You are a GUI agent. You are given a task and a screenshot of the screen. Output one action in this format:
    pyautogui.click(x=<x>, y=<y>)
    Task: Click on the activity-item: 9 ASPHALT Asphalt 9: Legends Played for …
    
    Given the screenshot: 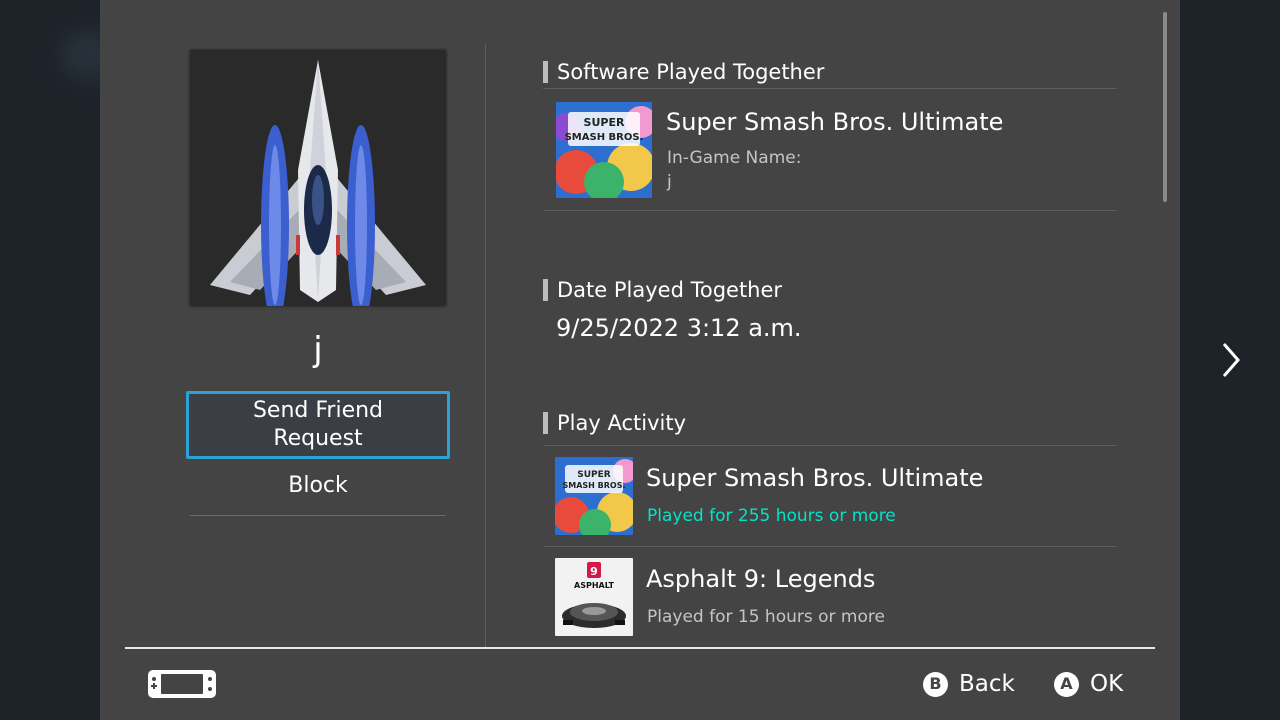 What is the action you would take?
    pyautogui.click(x=830, y=597)
    